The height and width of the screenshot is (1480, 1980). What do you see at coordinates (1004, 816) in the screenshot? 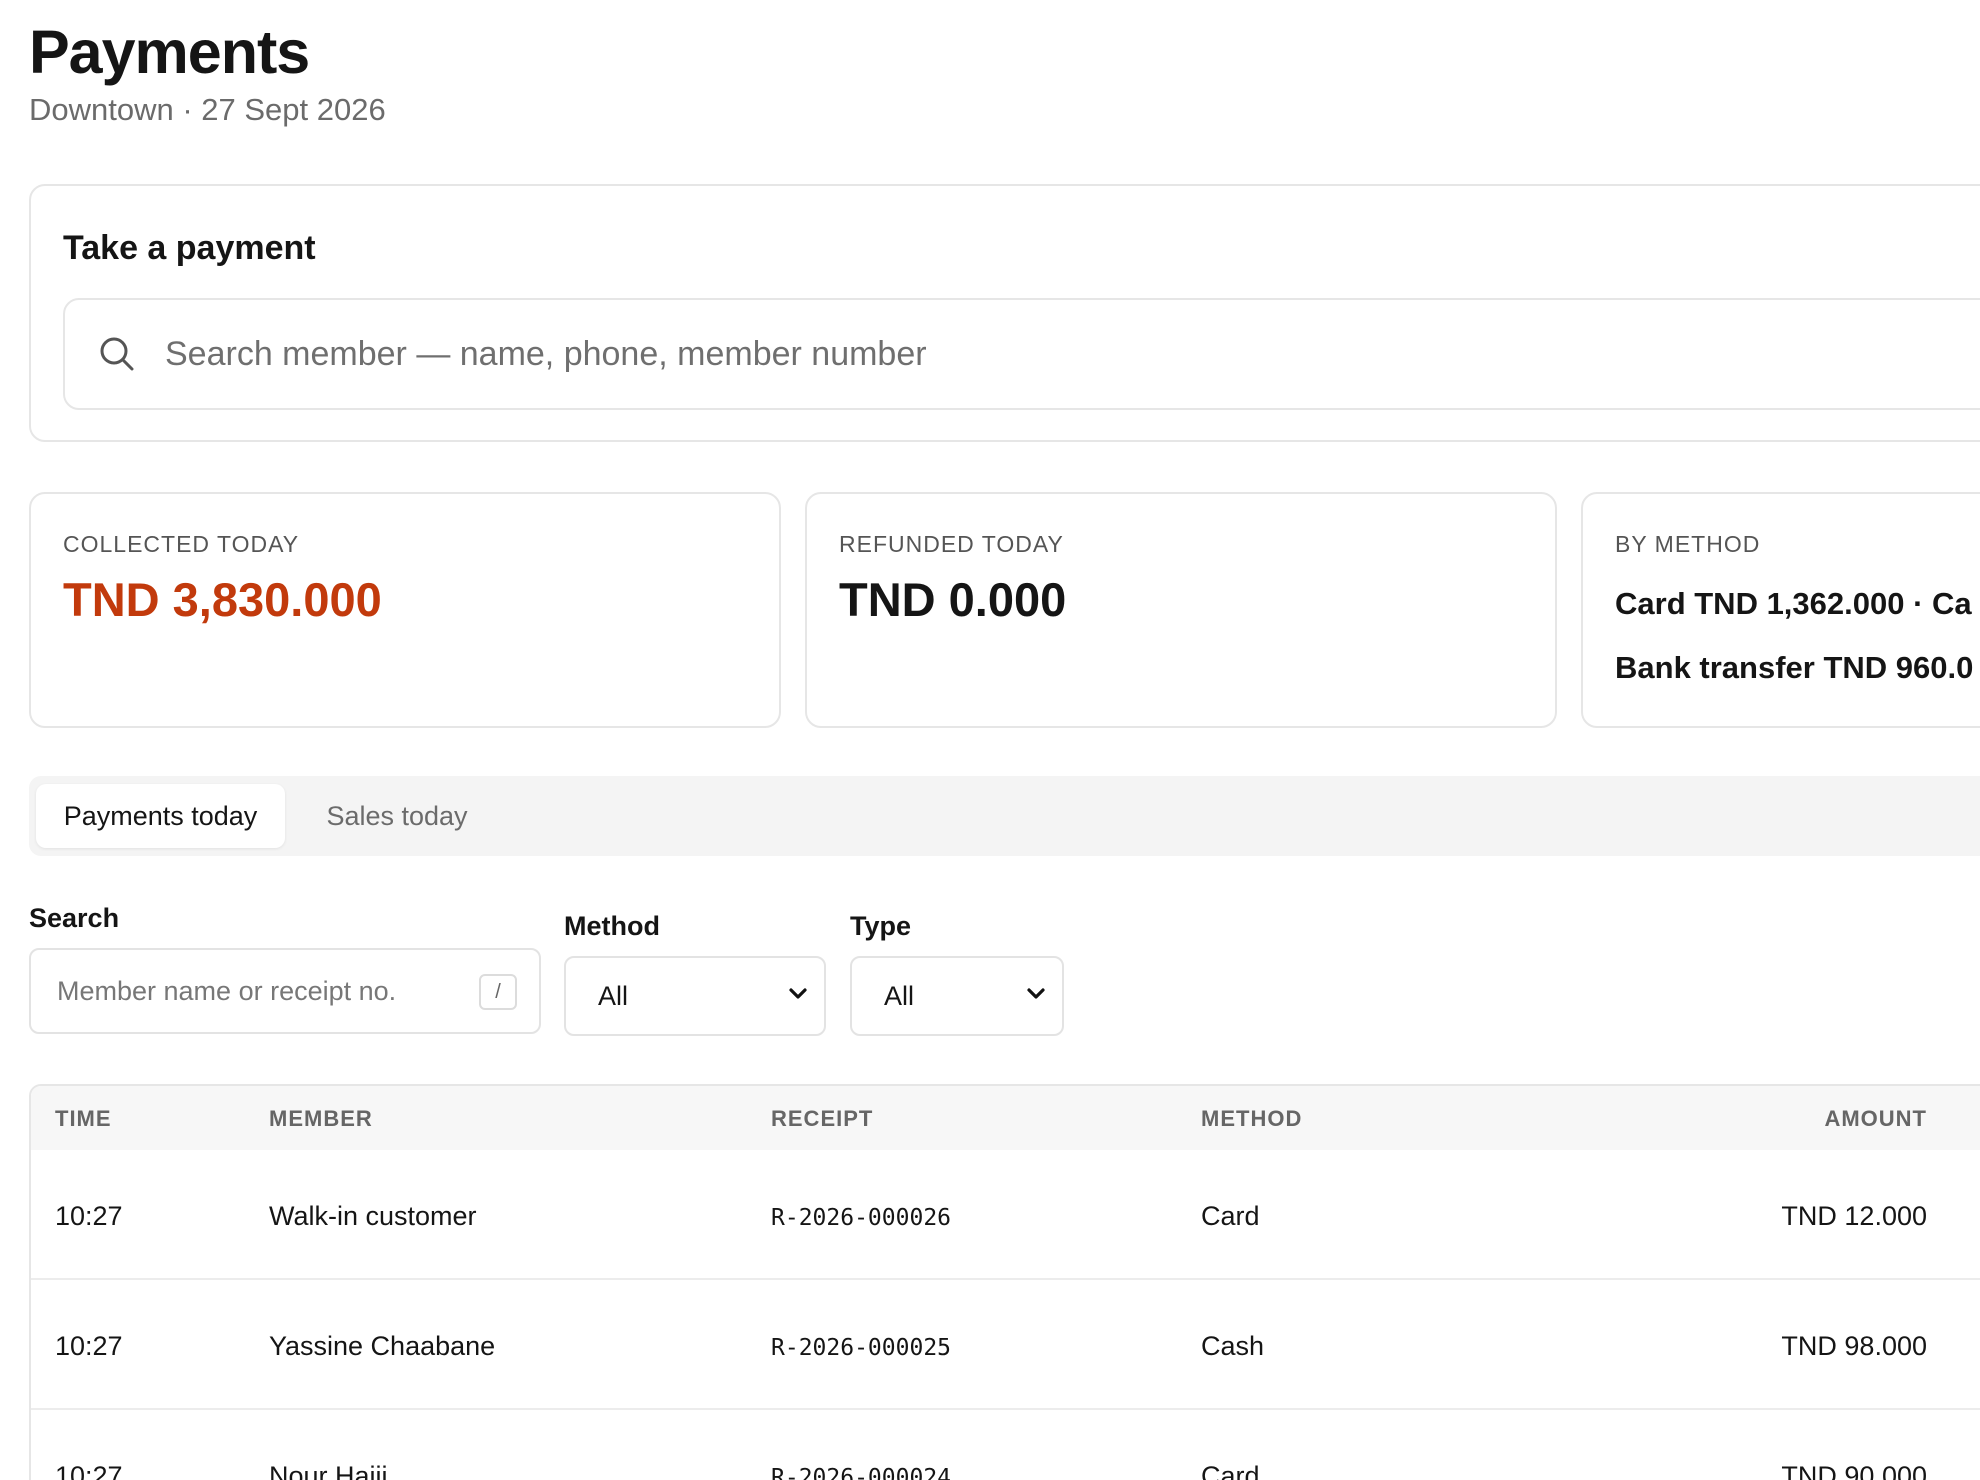
I see `tab-bar: Payments today Sales today` at bounding box center [1004, 816].